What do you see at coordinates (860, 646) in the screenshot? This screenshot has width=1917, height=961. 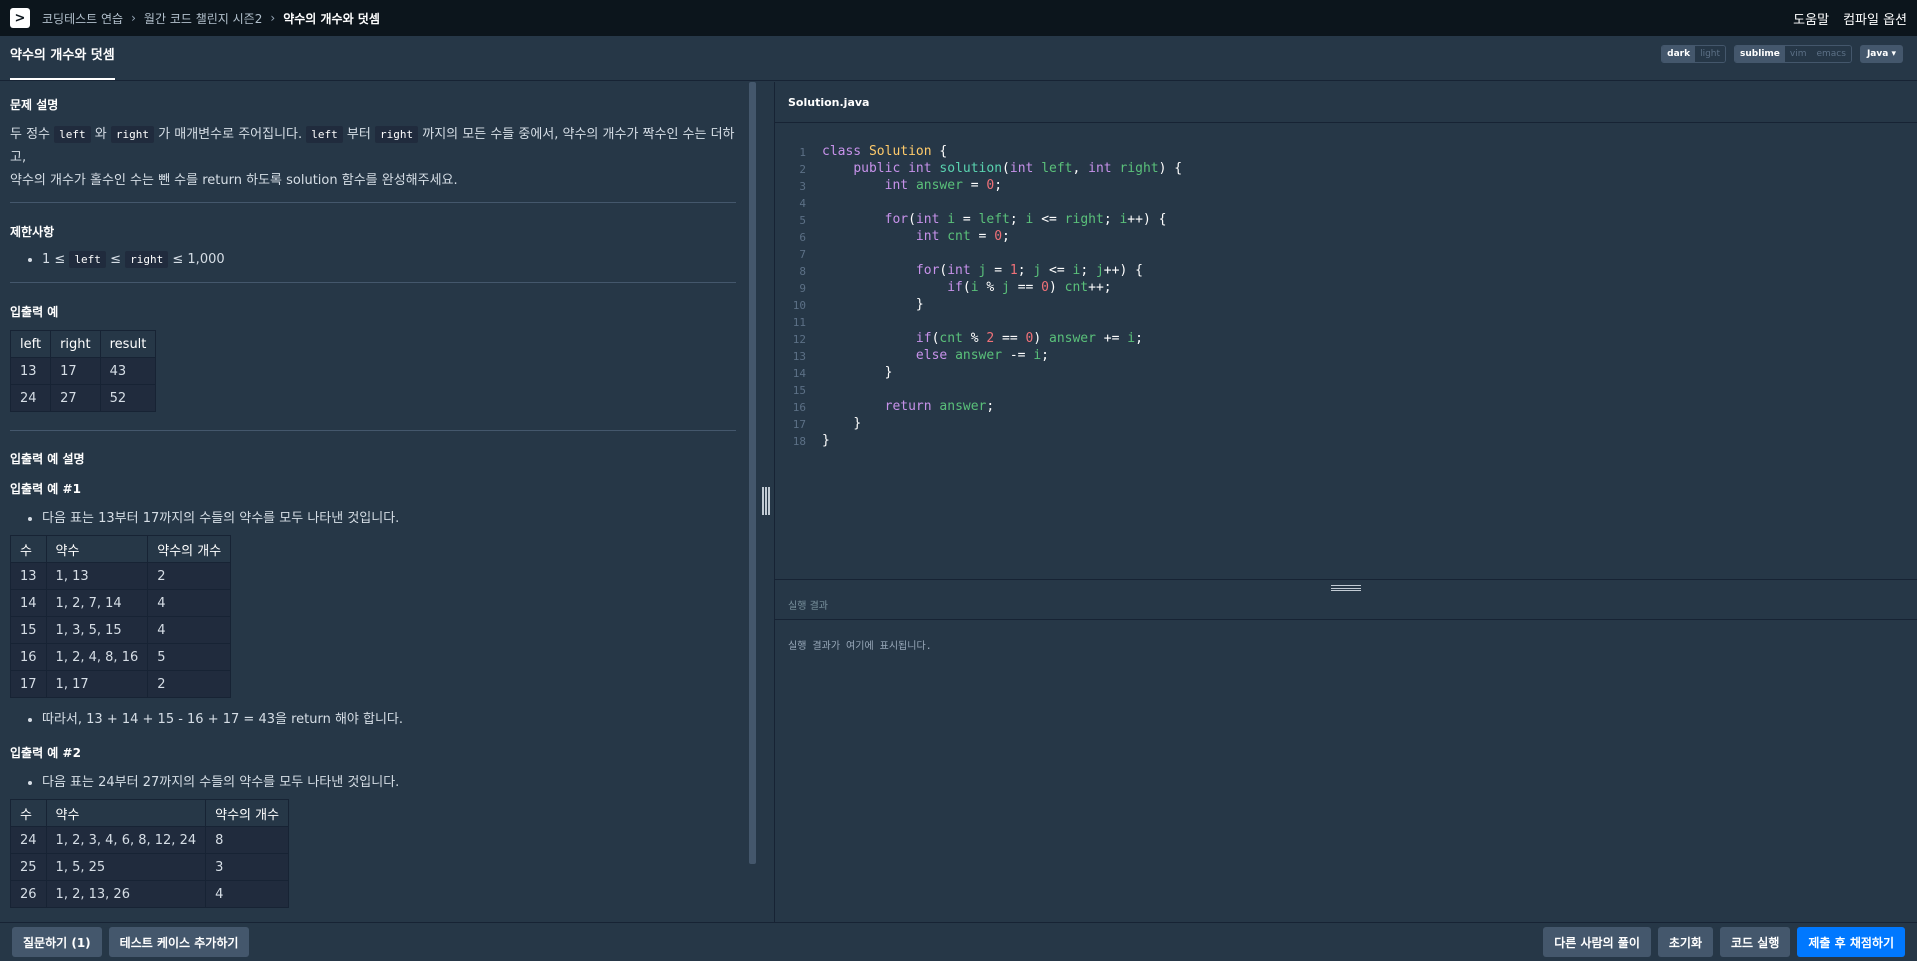 I see `result-output: 실행 결과가 여기에 표시됩니다.` at bounding box center [860, 646].